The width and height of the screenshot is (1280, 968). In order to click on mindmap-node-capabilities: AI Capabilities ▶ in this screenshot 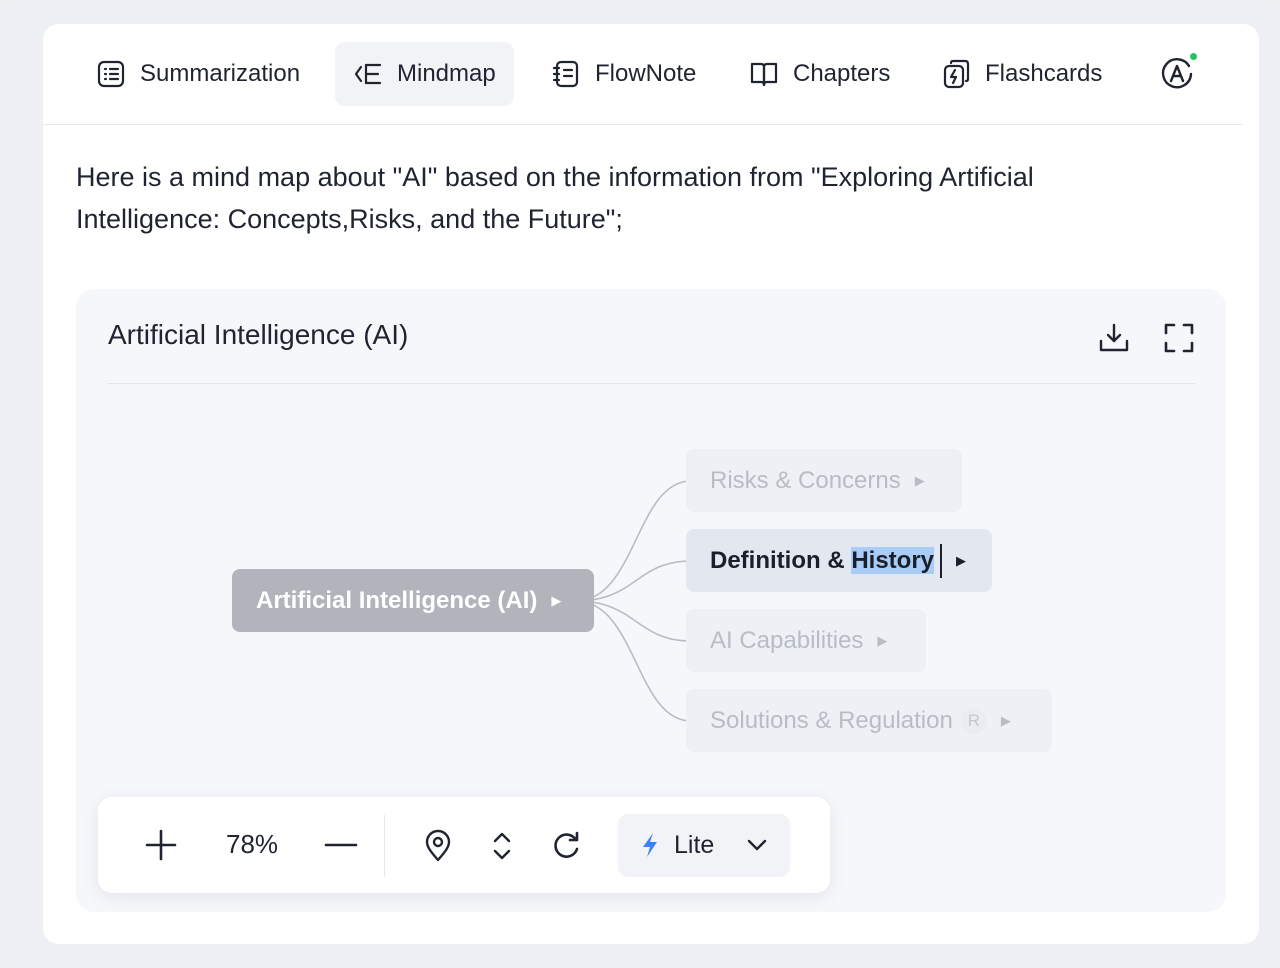, I will do `click(806, 640)`.